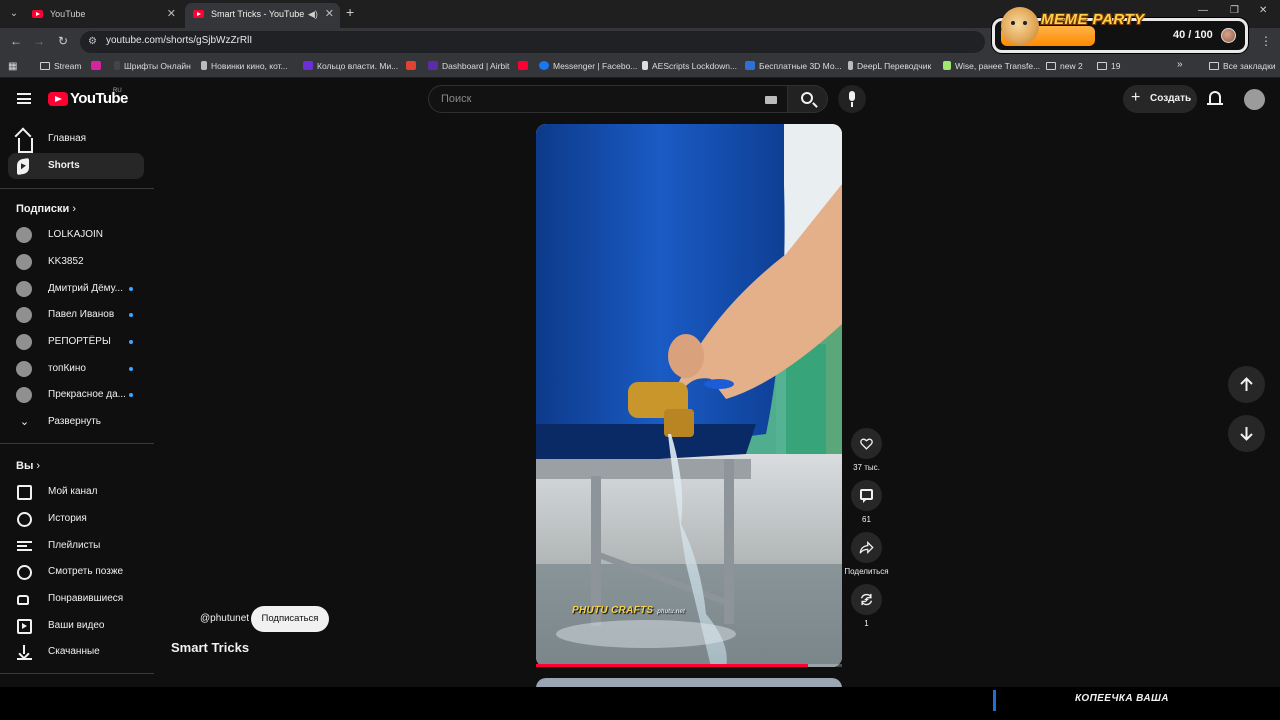 Image resolution: width=1280 pixels, height=720 pixels. Describe the element at coordinates (23, 166) in the screenshot. I see `shorts-icon` at that location.